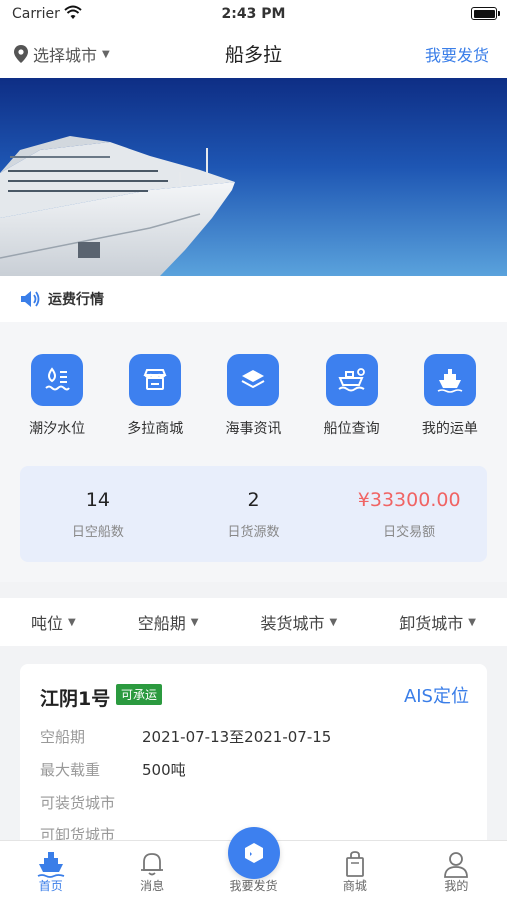 The image size is (507, 900). I want to click on filter-tonnage: 吨位 ▼, so click(53, 622).